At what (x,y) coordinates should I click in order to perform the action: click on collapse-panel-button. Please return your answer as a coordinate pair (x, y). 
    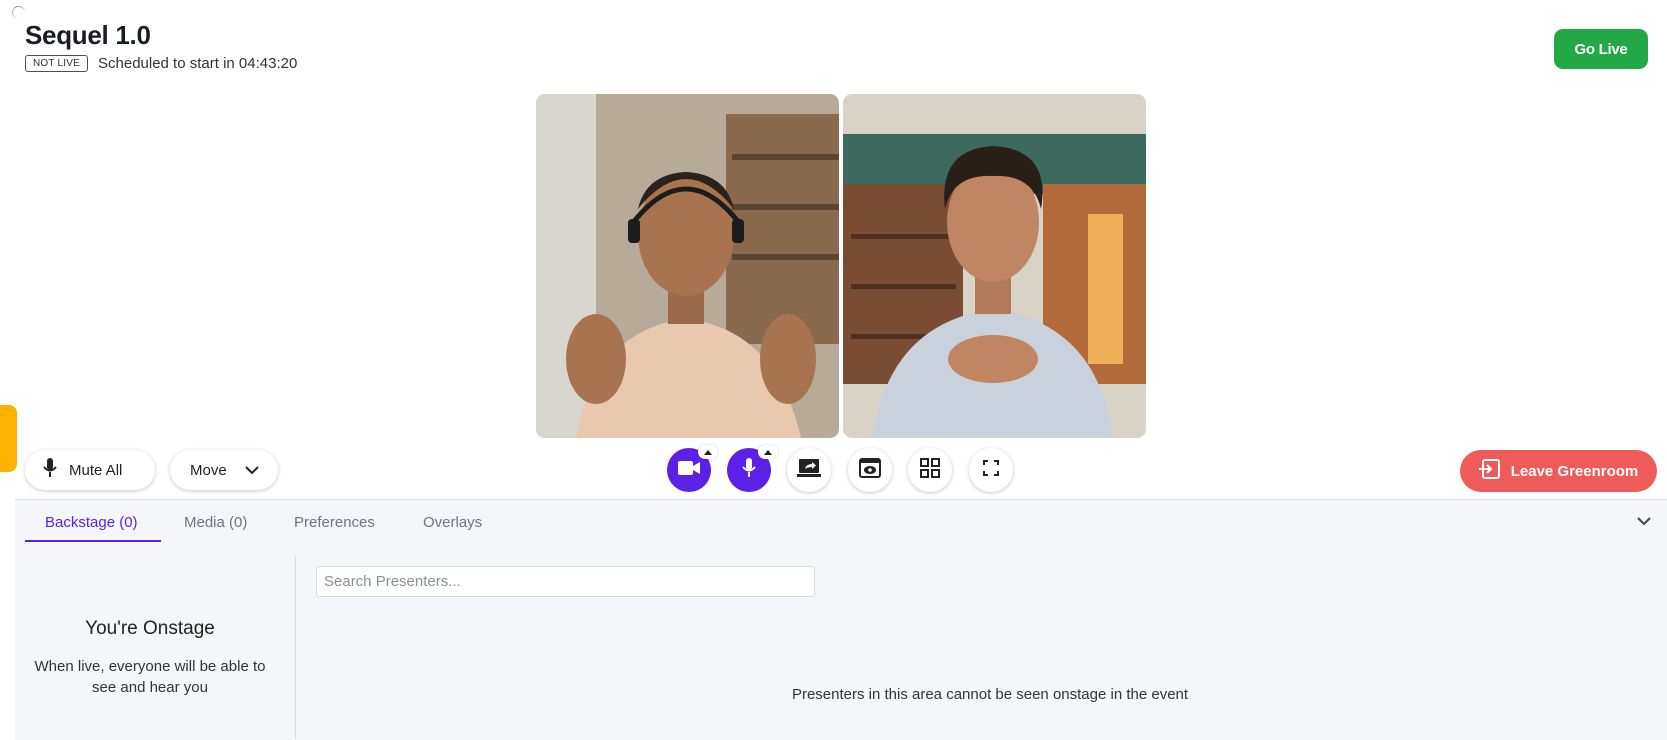
    Looking at the image, I should click on (1644, 522).